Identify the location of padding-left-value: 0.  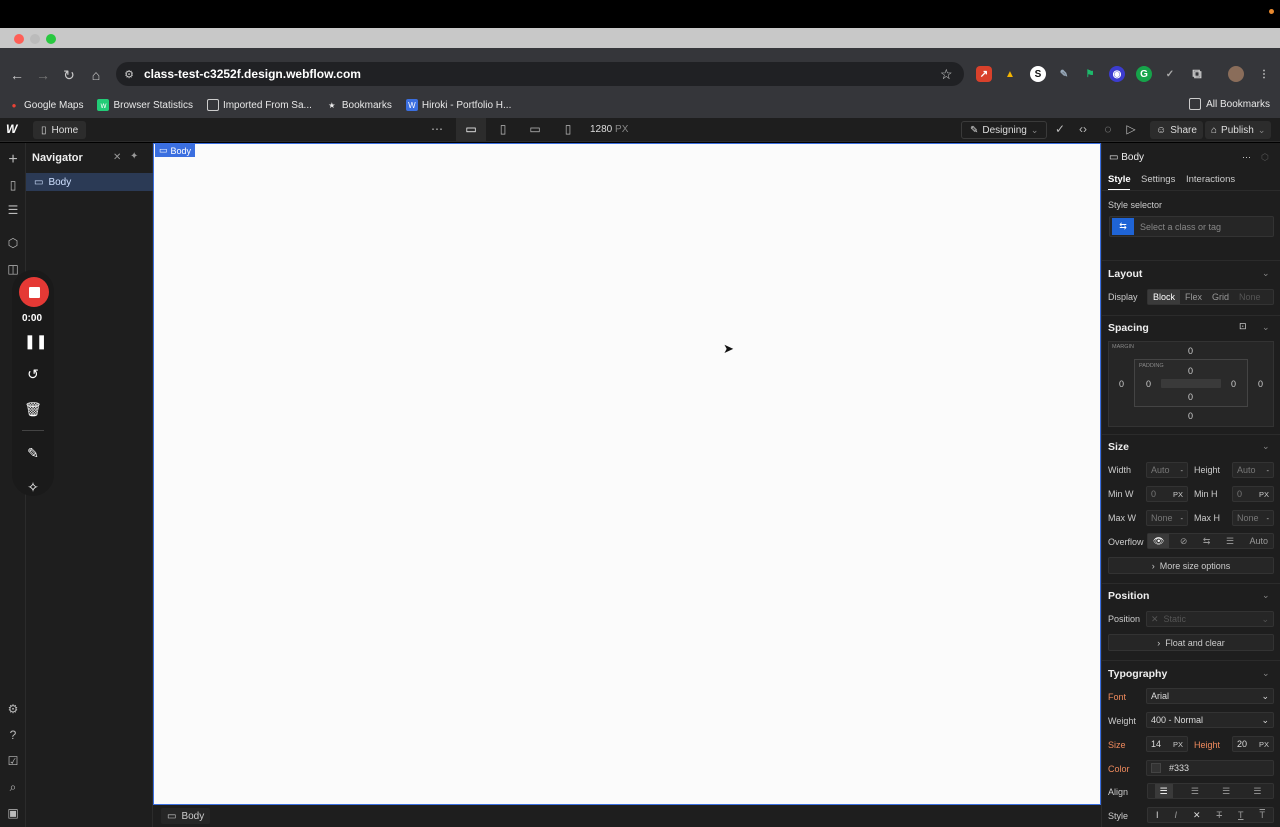
(1148, 384).